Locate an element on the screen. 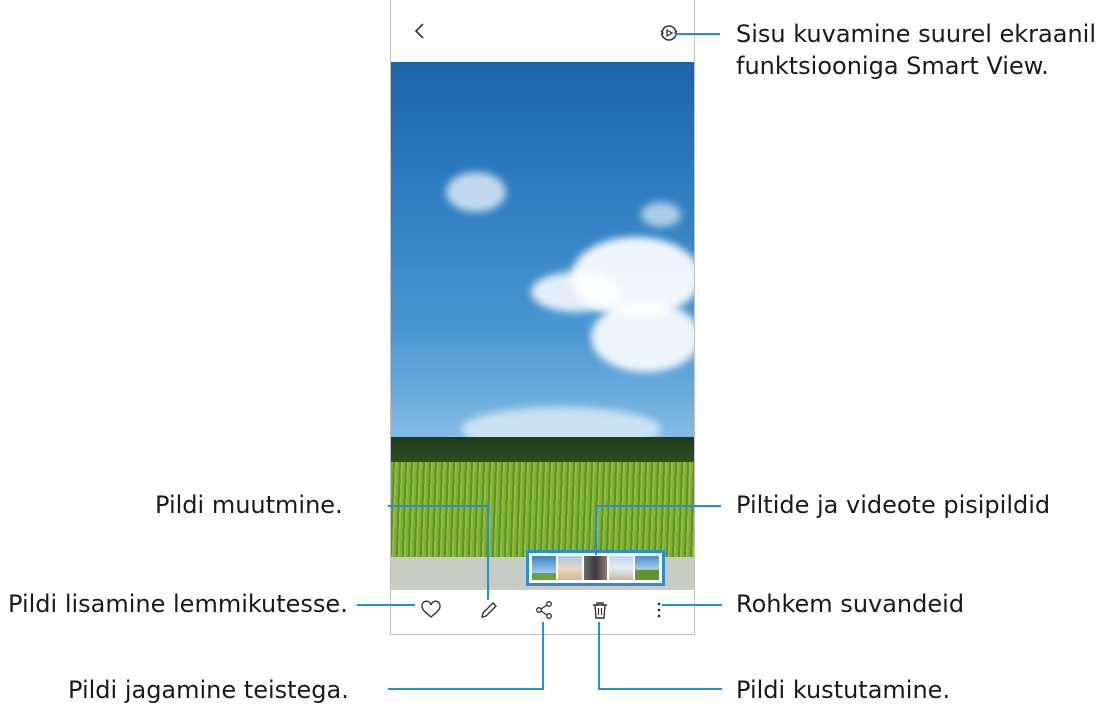  thumbnail-field is located at coordinates (647, 568).